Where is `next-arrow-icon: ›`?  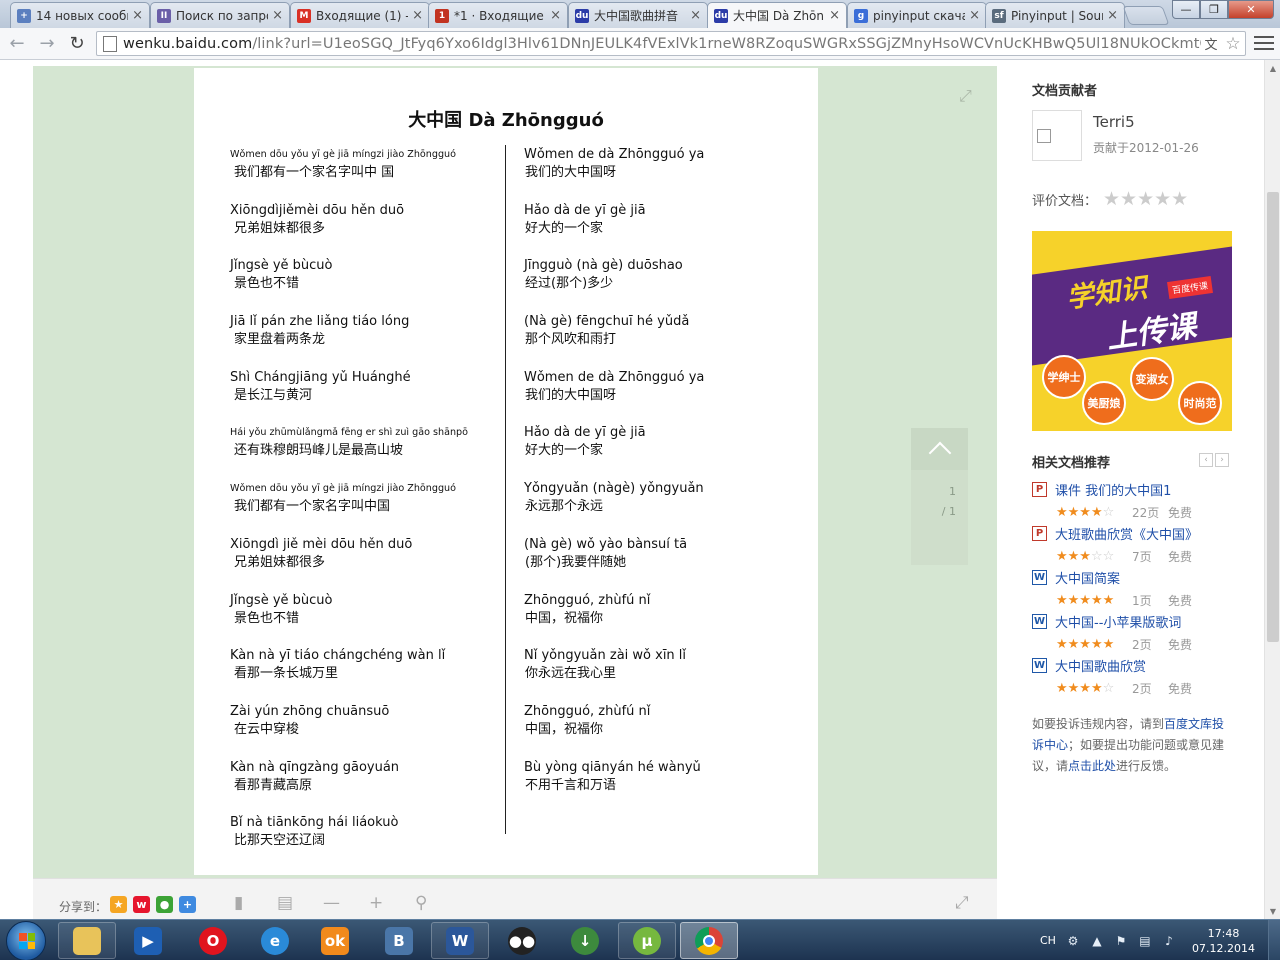 next-arrow-icon: › is located at coordinates (1222, 460).